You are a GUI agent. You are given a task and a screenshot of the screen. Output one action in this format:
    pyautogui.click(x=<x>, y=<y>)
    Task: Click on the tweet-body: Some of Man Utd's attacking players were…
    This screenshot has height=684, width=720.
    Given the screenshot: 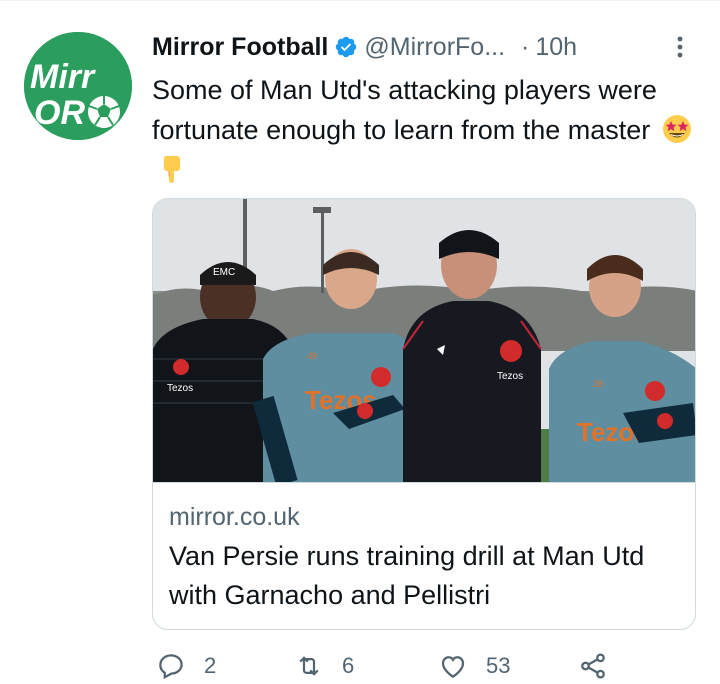 What is the action you would take?
    pyautogui.click(x=404, y=110)
    